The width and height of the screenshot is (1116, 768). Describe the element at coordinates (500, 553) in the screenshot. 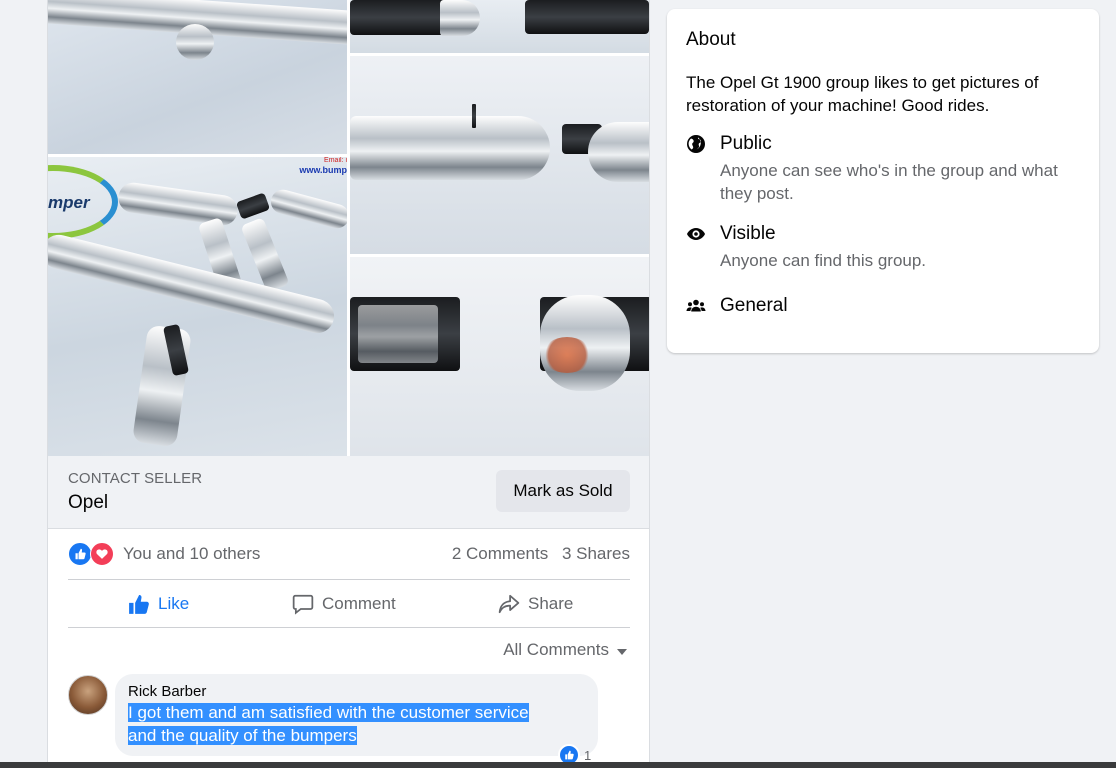

I see `comments-count: 2 Comments` at that location.